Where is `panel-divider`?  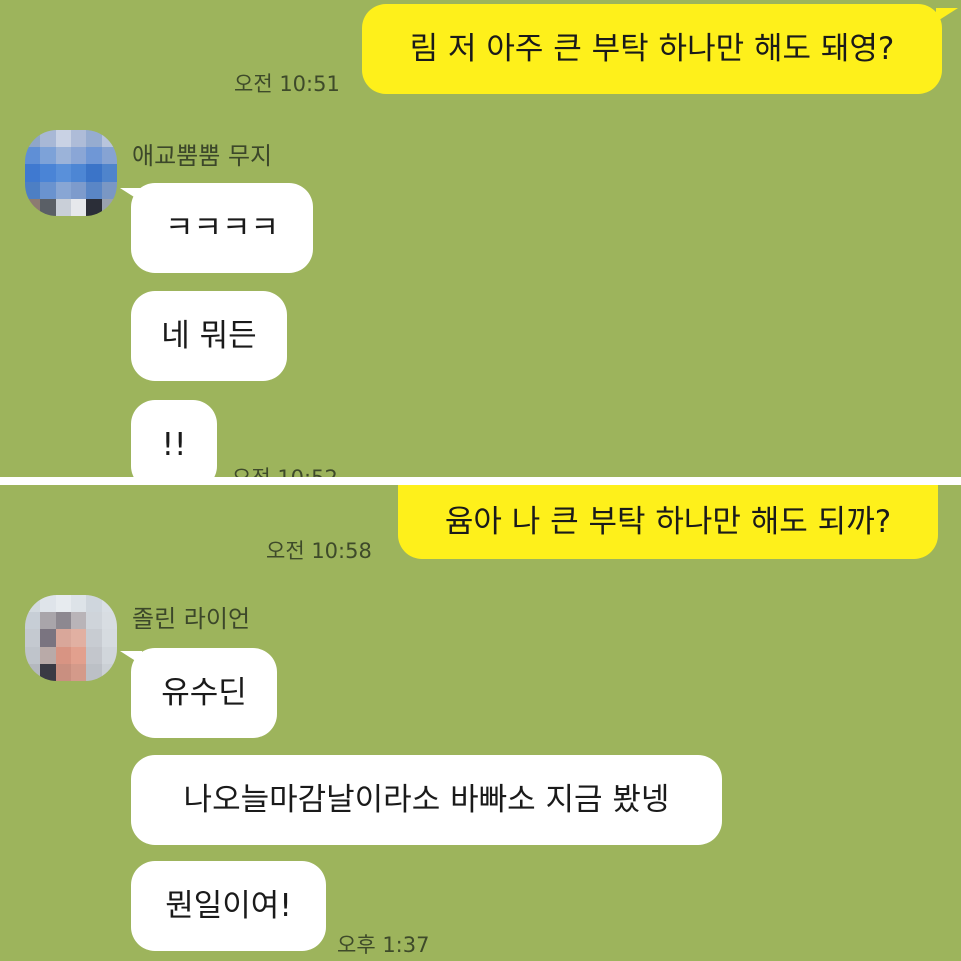
panel-divider is located at coordinates (480, 481).